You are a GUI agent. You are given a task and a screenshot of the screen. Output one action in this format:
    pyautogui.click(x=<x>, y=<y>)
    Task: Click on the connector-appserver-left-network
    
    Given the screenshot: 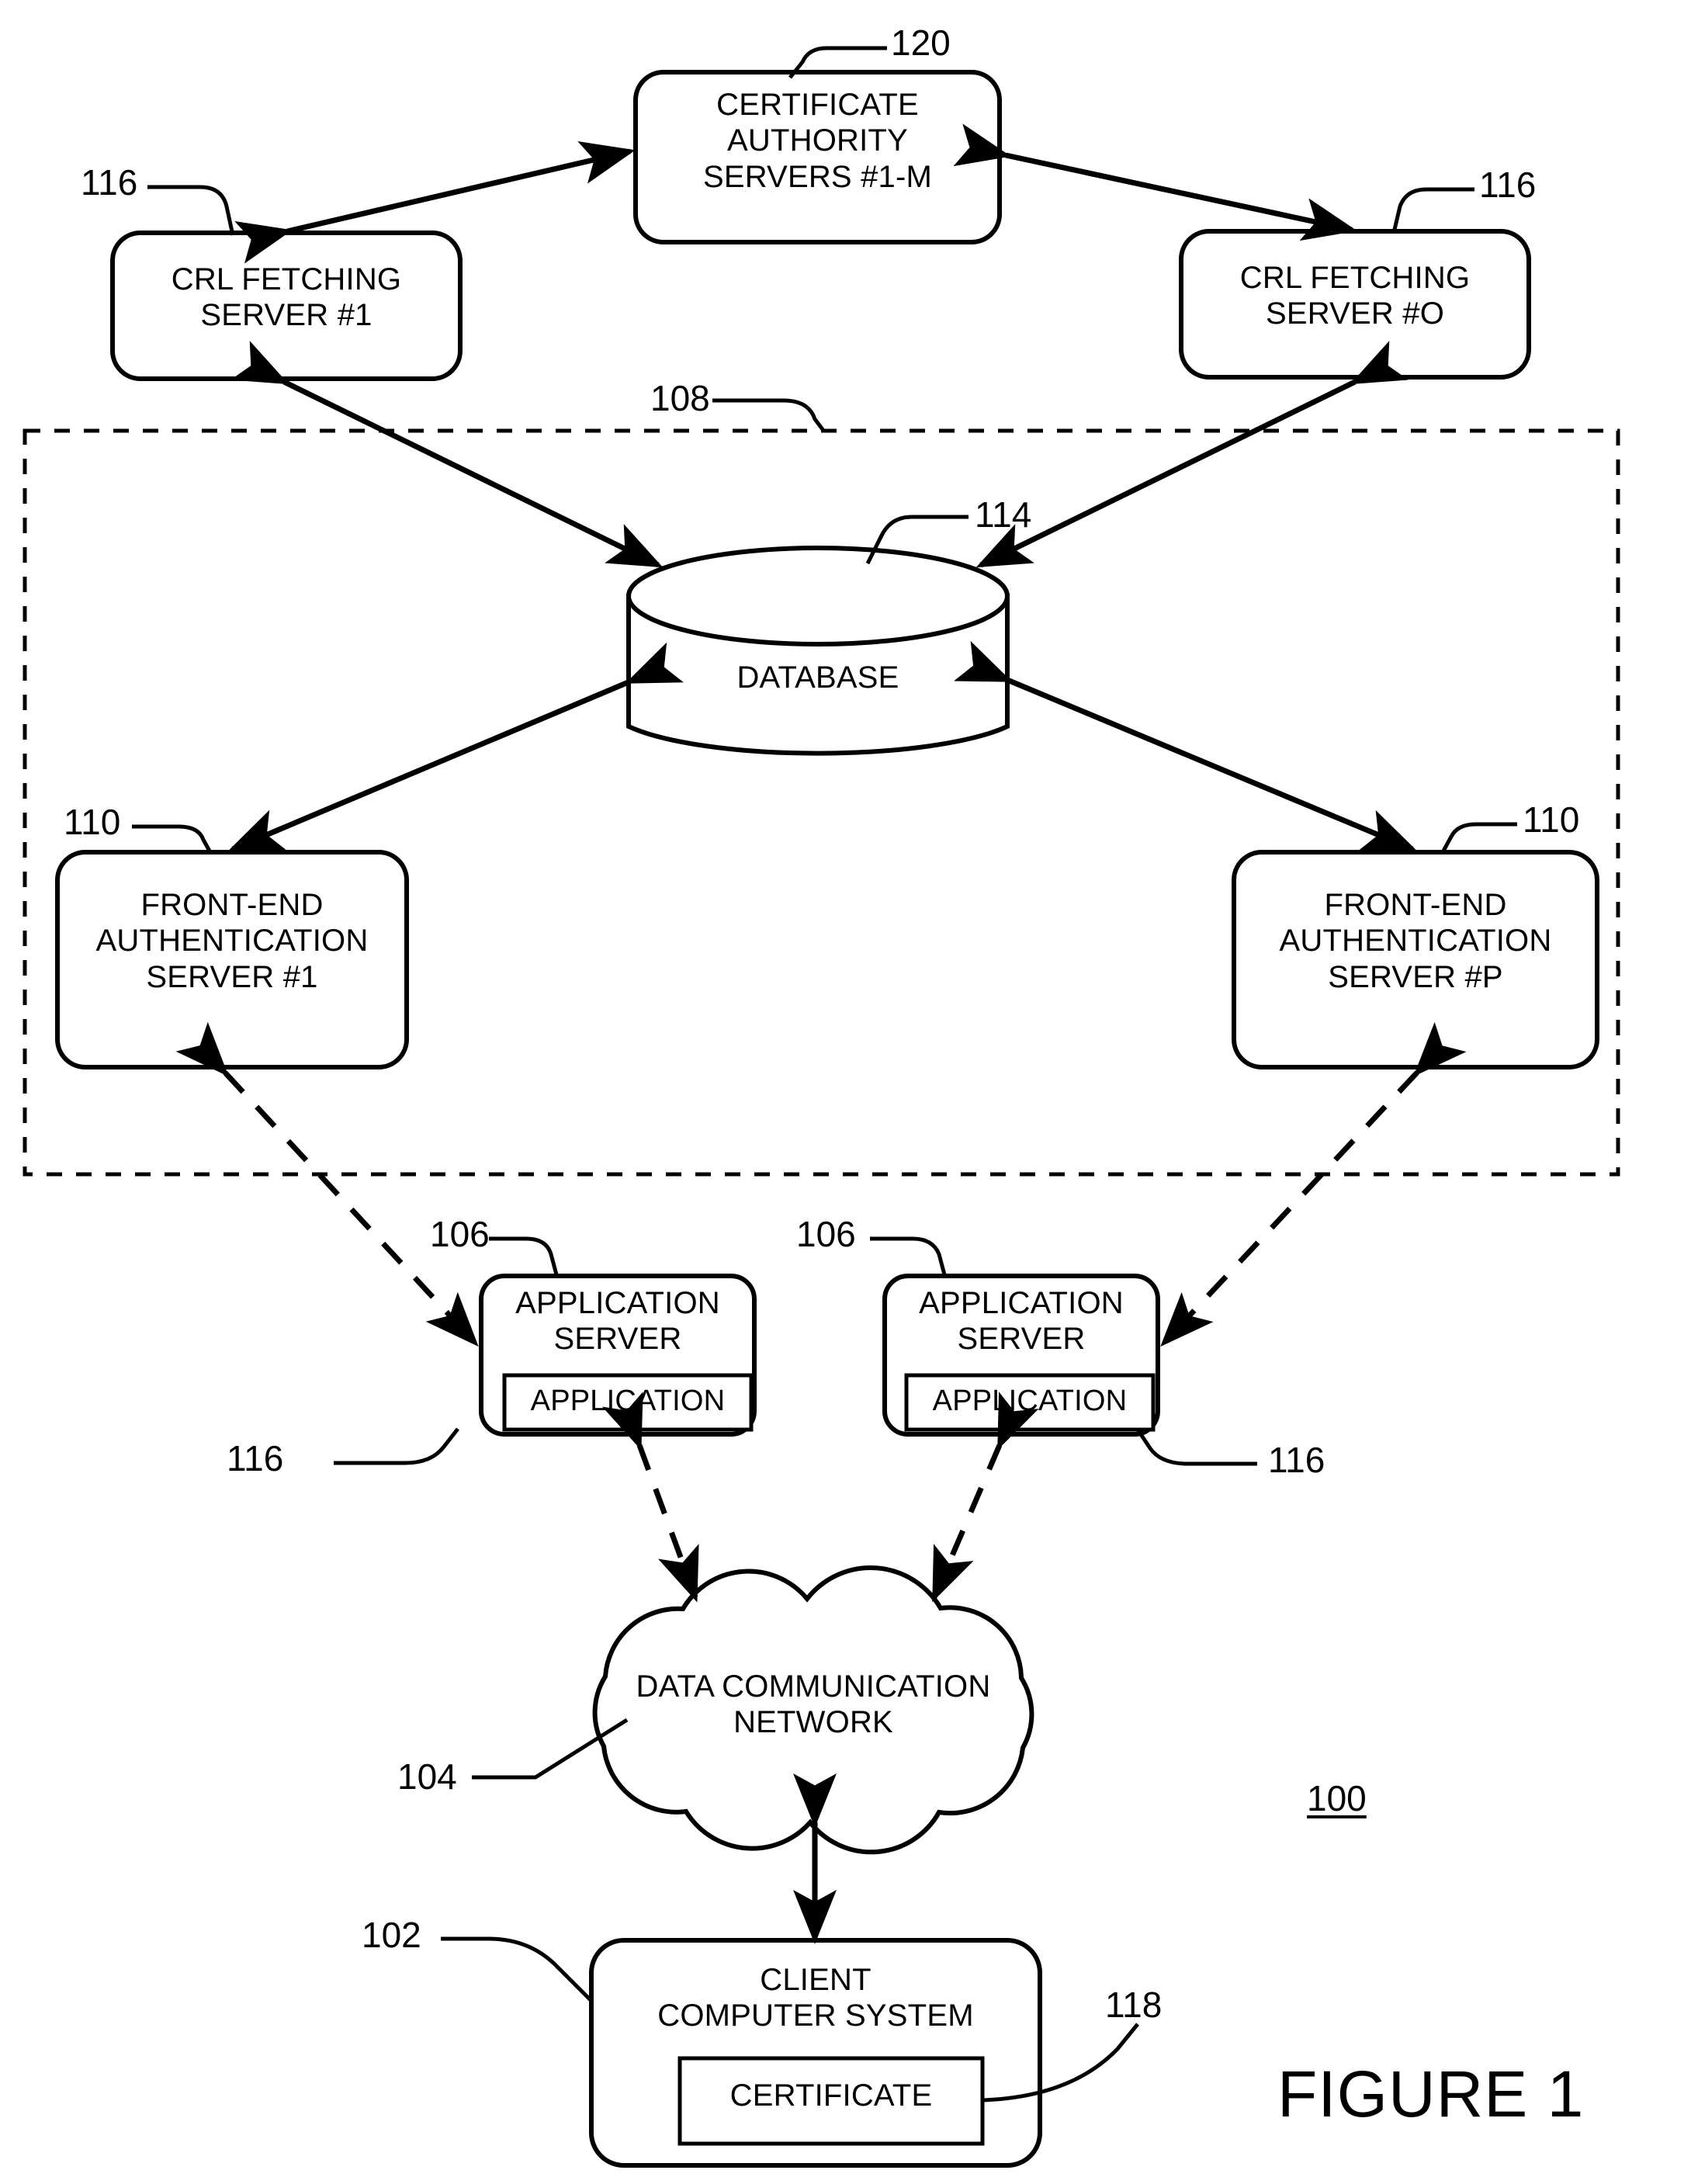 What is the action you would take?
    pyautogui.click(x=650, y=1498)
    